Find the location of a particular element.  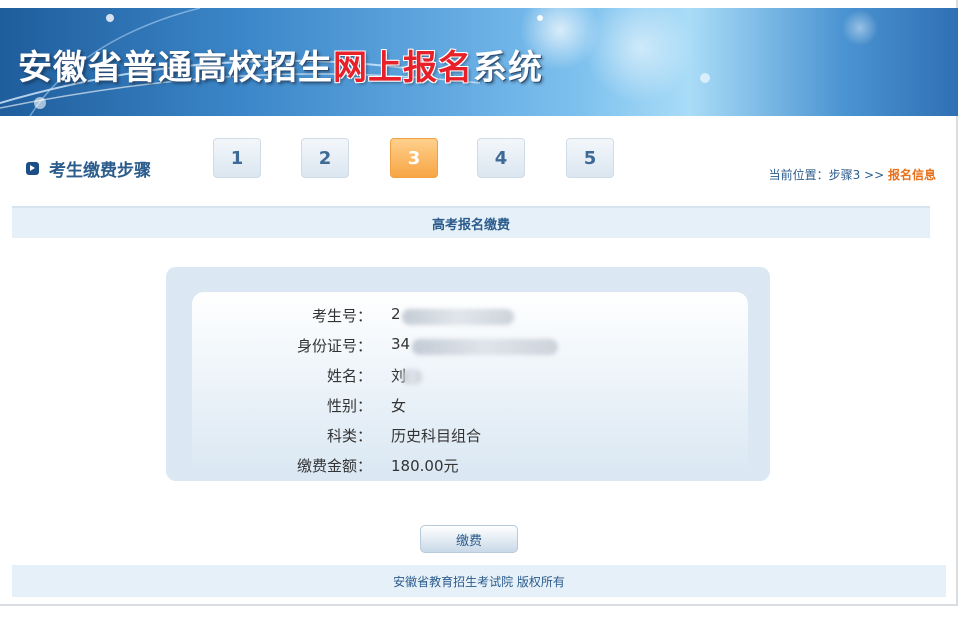

step-5-button: 5 is located at coordinates (590, 158).